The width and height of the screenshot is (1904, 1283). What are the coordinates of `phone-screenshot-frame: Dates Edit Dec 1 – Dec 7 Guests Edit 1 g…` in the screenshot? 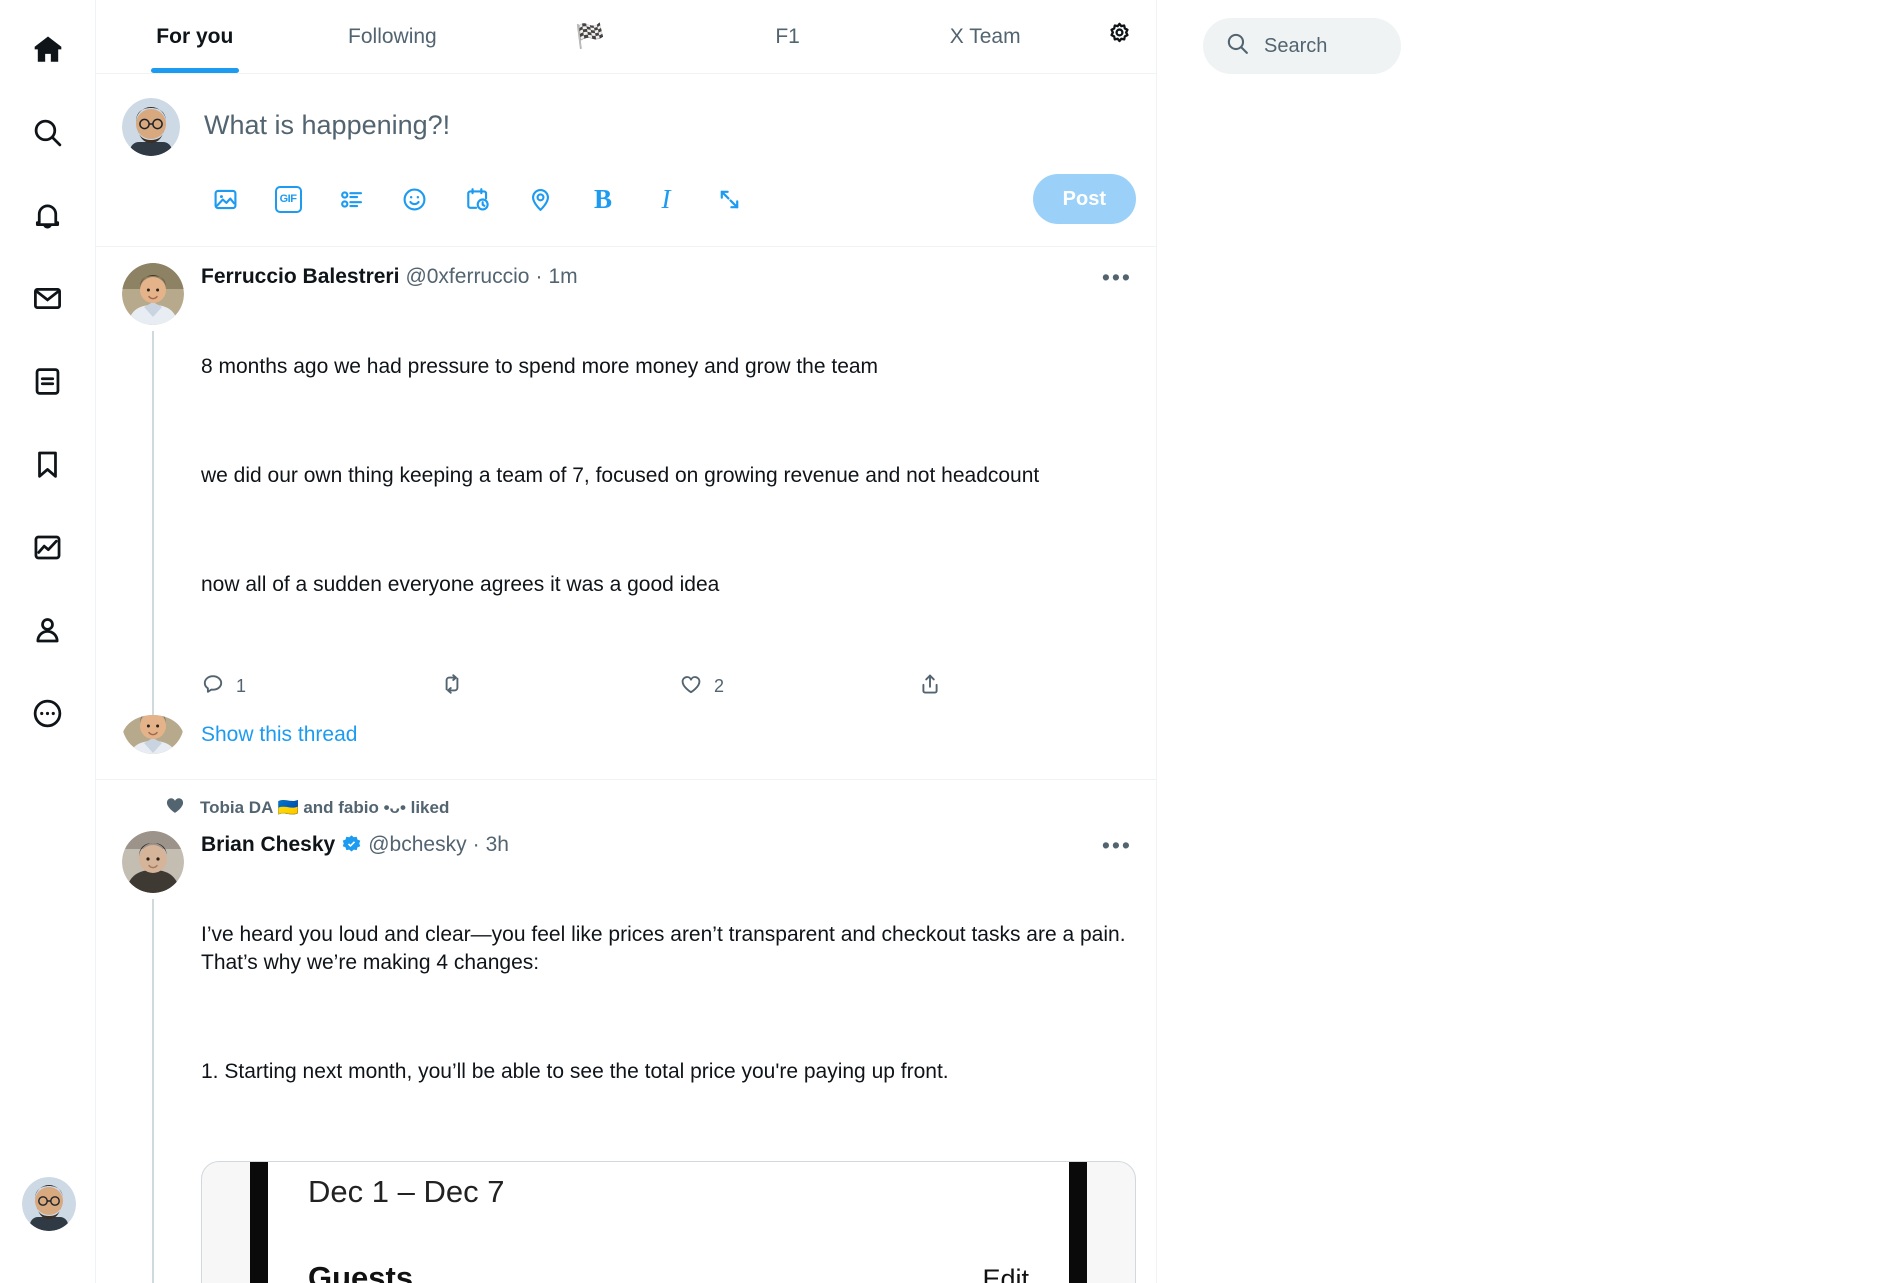 It's located at (668, 1222).